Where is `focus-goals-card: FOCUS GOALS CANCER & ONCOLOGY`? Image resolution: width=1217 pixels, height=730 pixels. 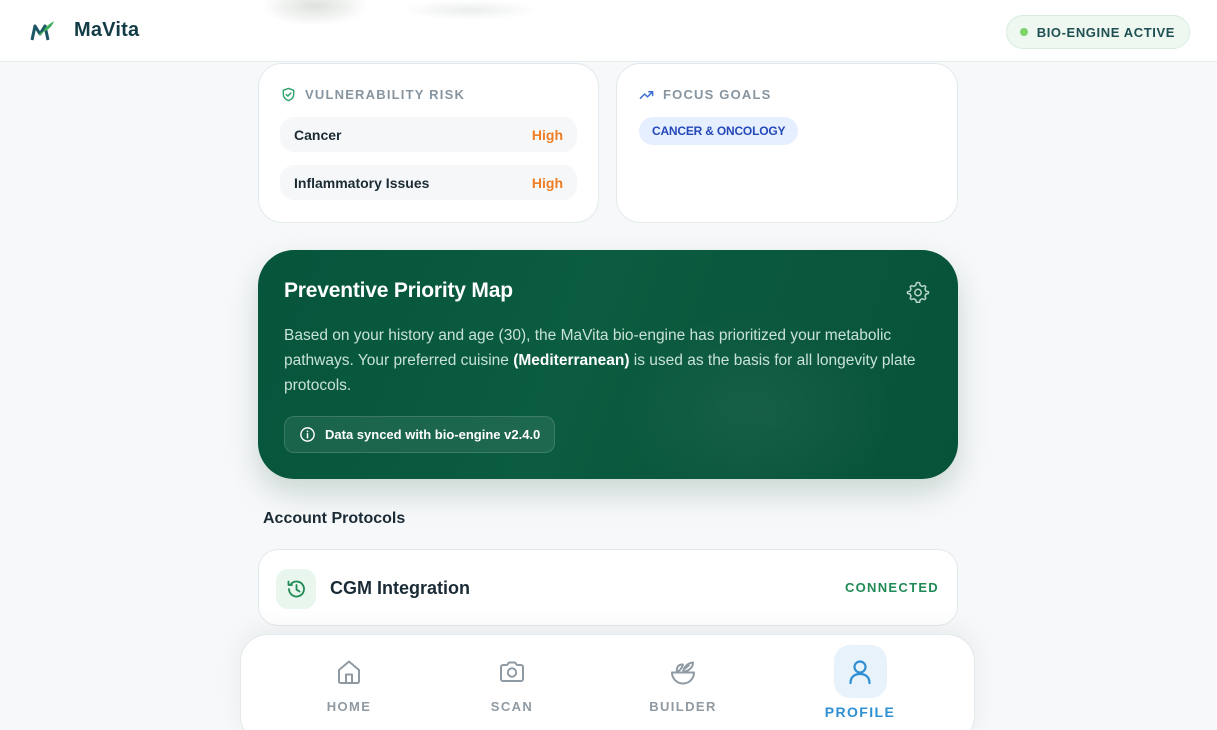 focus-goals-card: FOCUS GOALS CANCER & ONCOLOGY is located at coordinates (787, 143).